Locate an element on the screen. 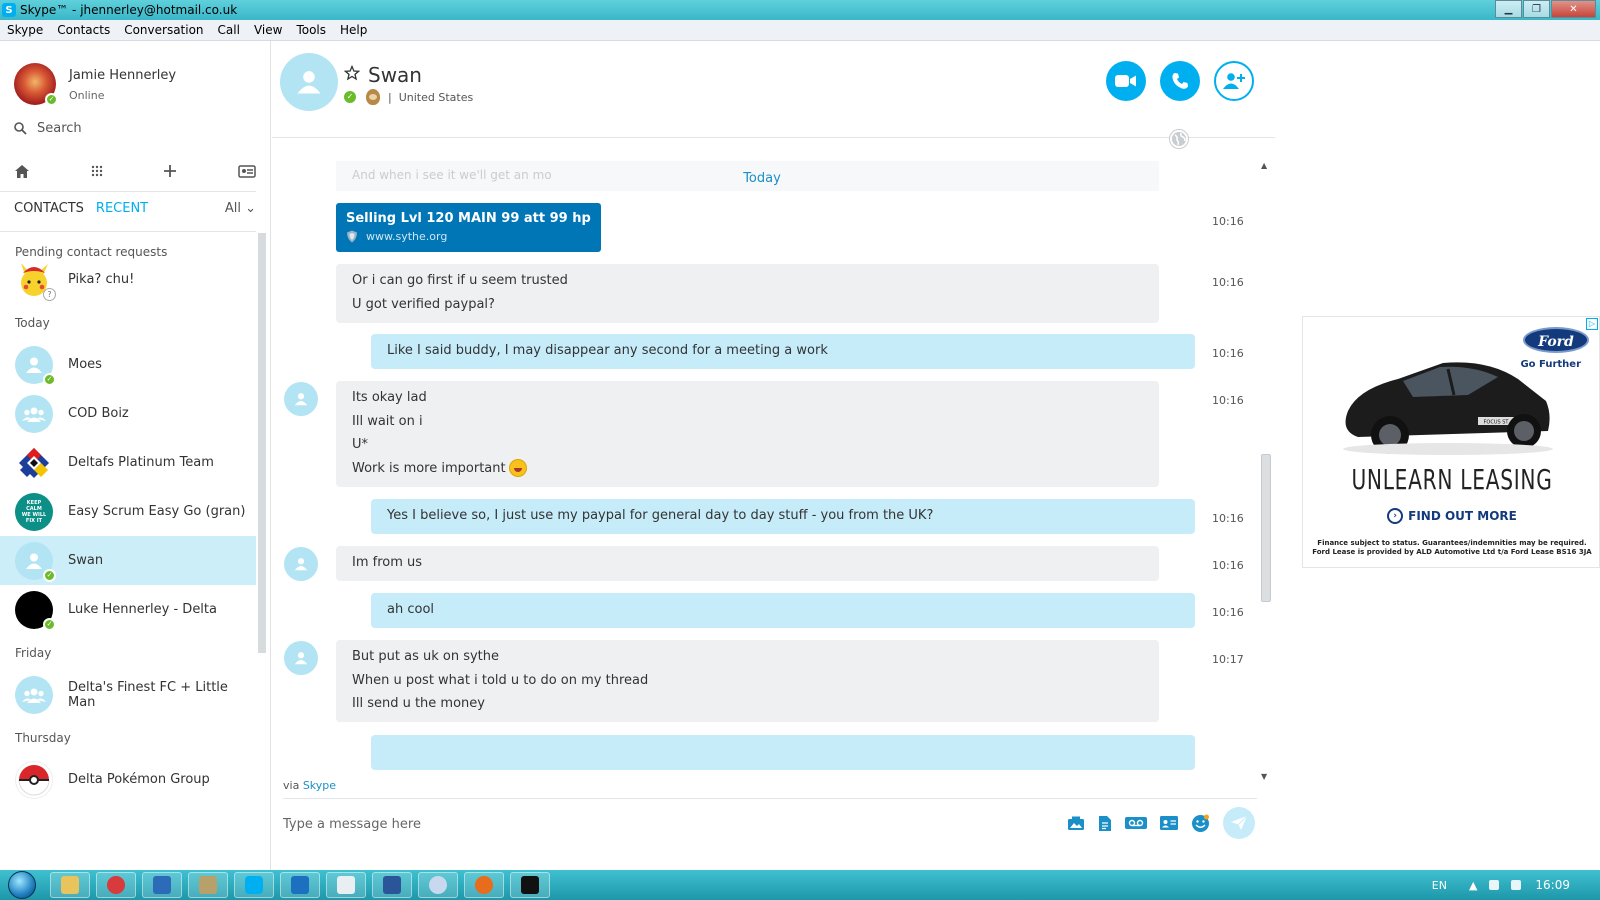 This screenshot has width=1600, height=900. menu-view: View is located at coordinates (268, 30).